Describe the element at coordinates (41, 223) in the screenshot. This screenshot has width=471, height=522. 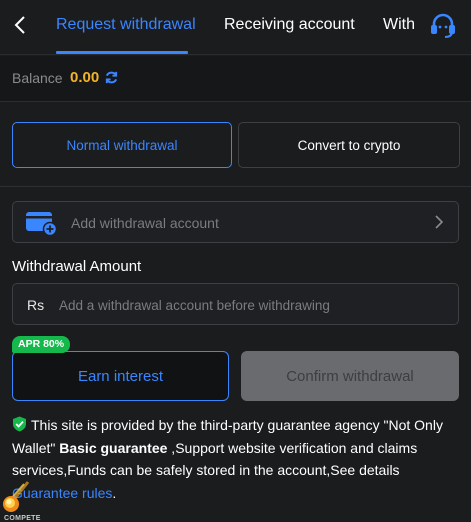
I see `wallet-add-icon` at that location.